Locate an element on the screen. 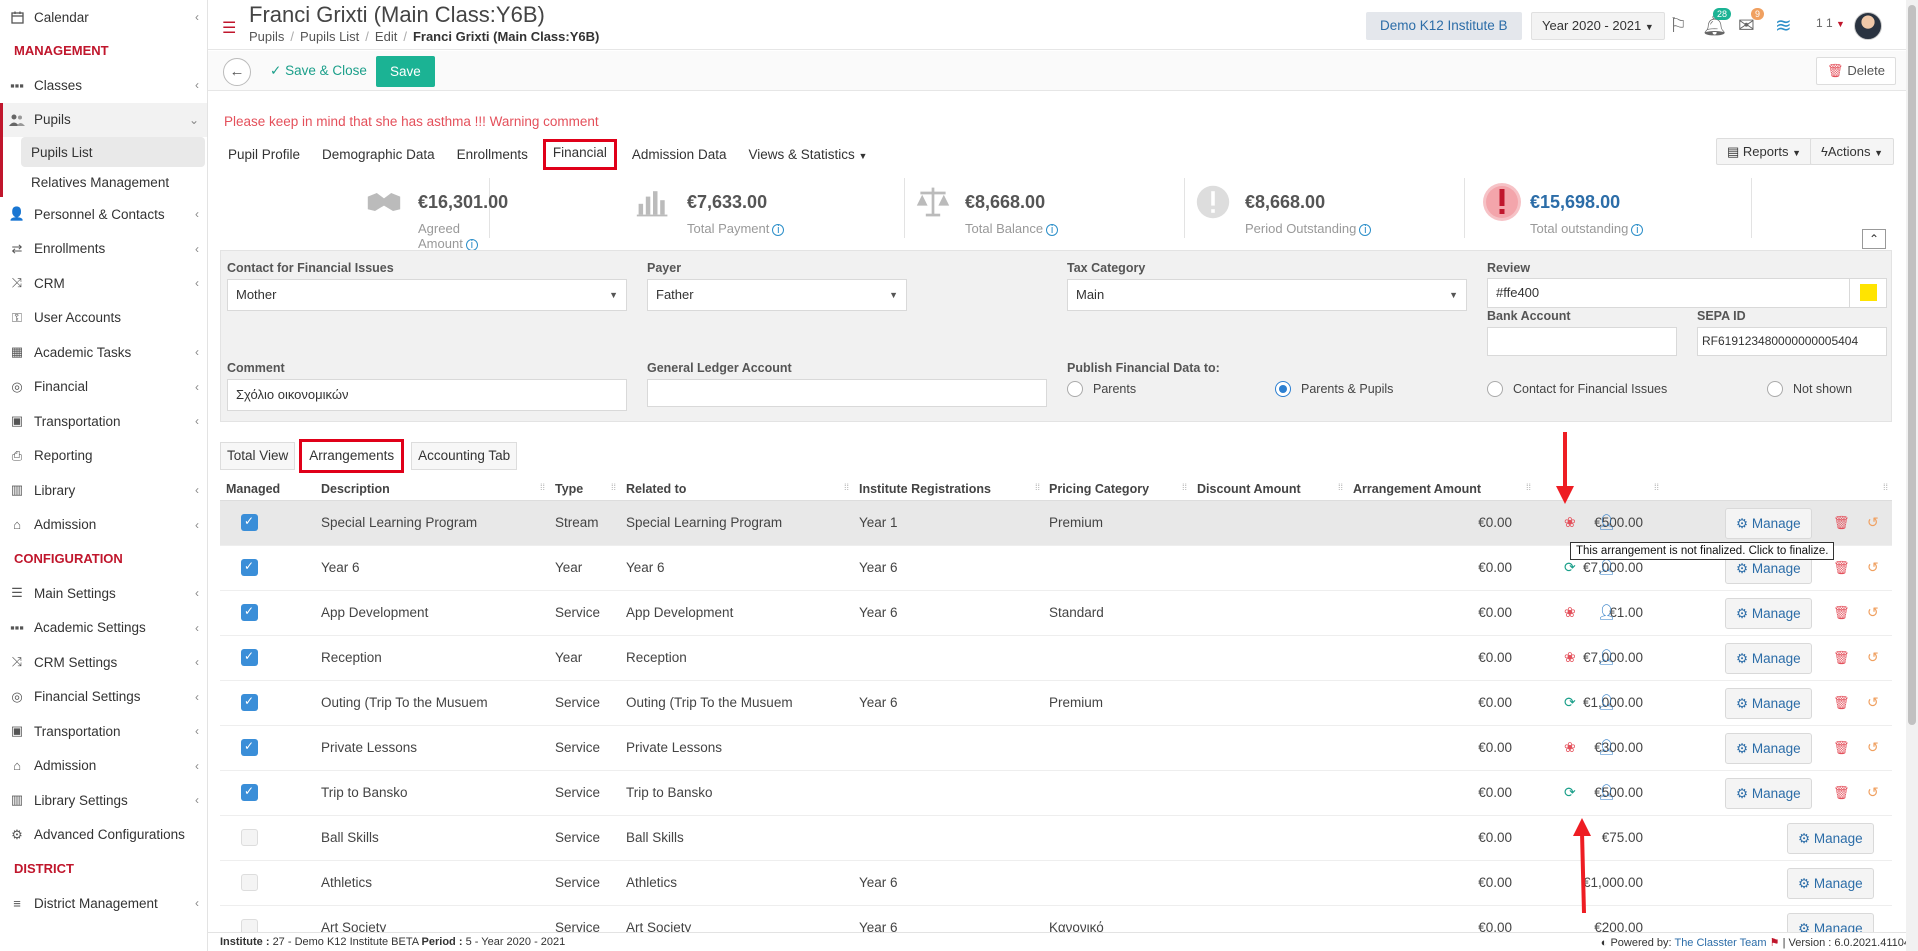 Image resolution: width=1918 pixels, height=951 pixels. radio-contact-financial: Contact for Financial Issues is located at coordinates (1577, 389).